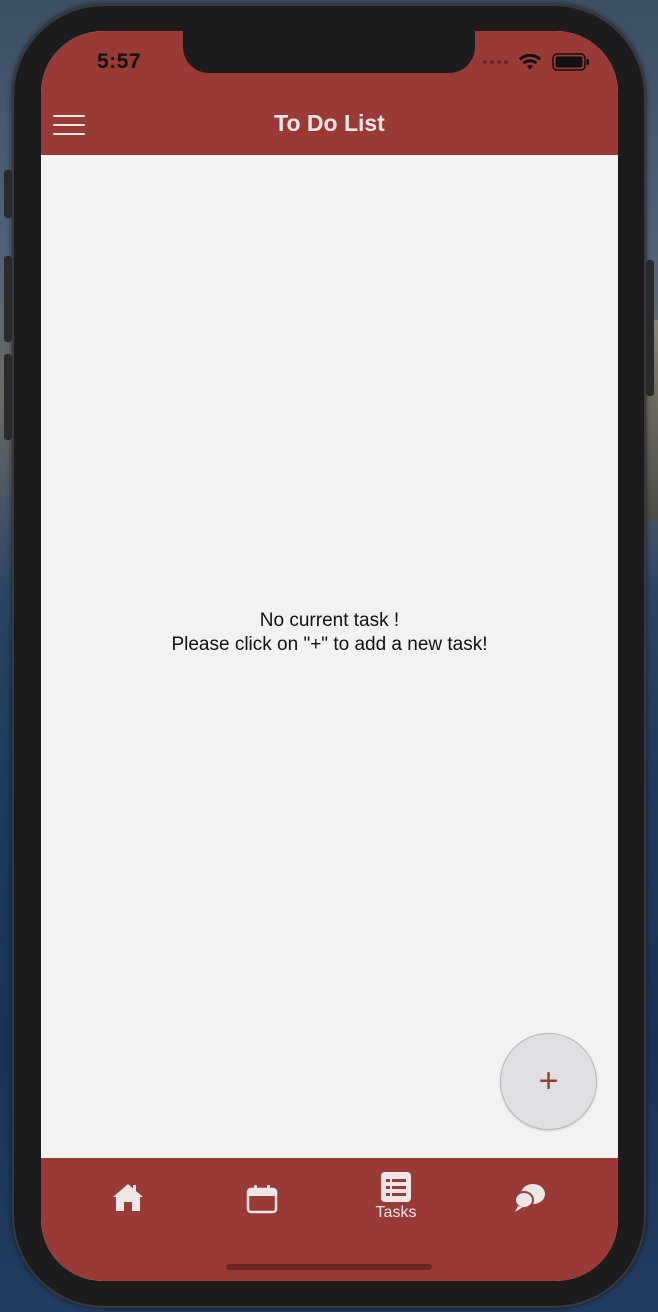  I want to click on home-icon, so click(128, 1197).